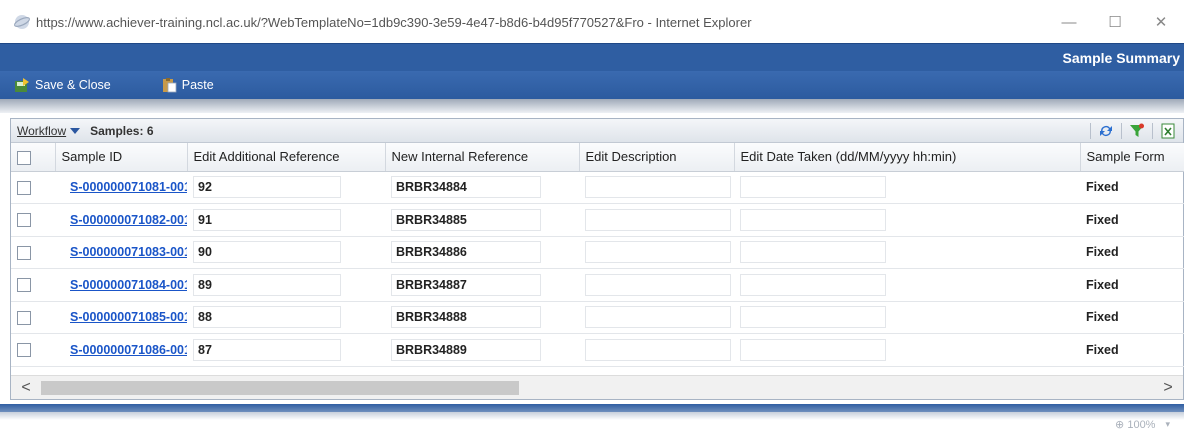 This screenshot has width=1184, height=433. I want to click on save-close-icon, so click(22, 85).